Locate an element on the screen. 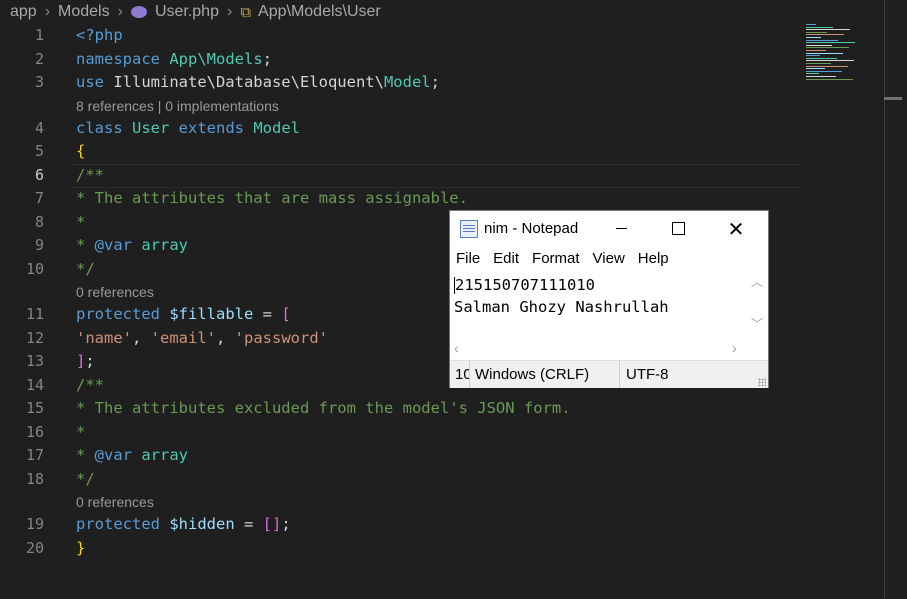 The height and width of the screenshot is (599, 907). line-number: 9 is located at coordinates (39, 245).